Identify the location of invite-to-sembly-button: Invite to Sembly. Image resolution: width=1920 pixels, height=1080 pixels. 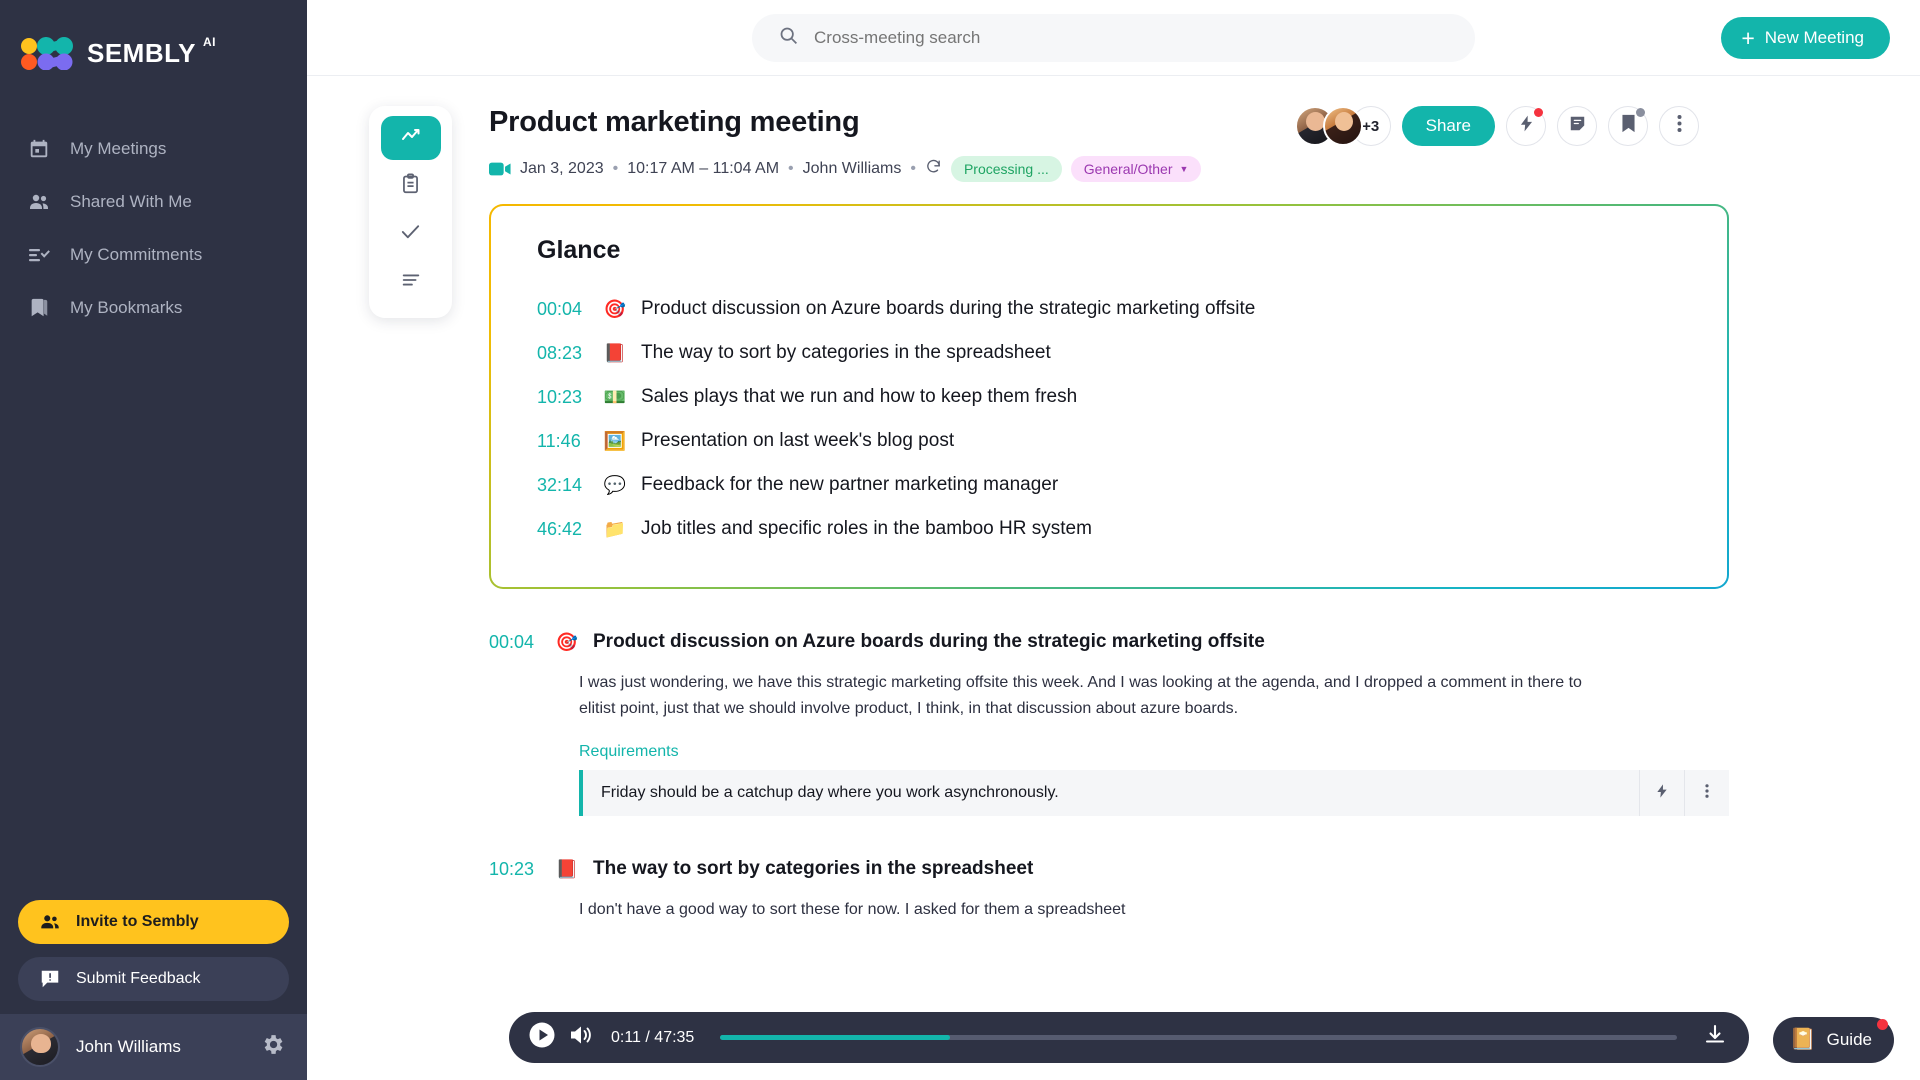
(153, 922).